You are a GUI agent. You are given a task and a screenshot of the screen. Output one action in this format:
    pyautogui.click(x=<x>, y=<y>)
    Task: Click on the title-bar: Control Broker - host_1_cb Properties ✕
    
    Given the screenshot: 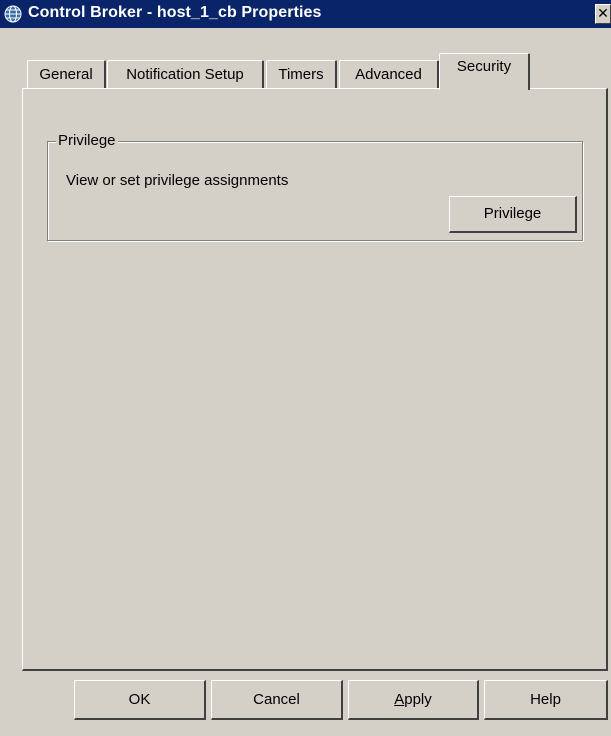 What is the action you would take?
    pyautogui.click(x=305, y=14)
    